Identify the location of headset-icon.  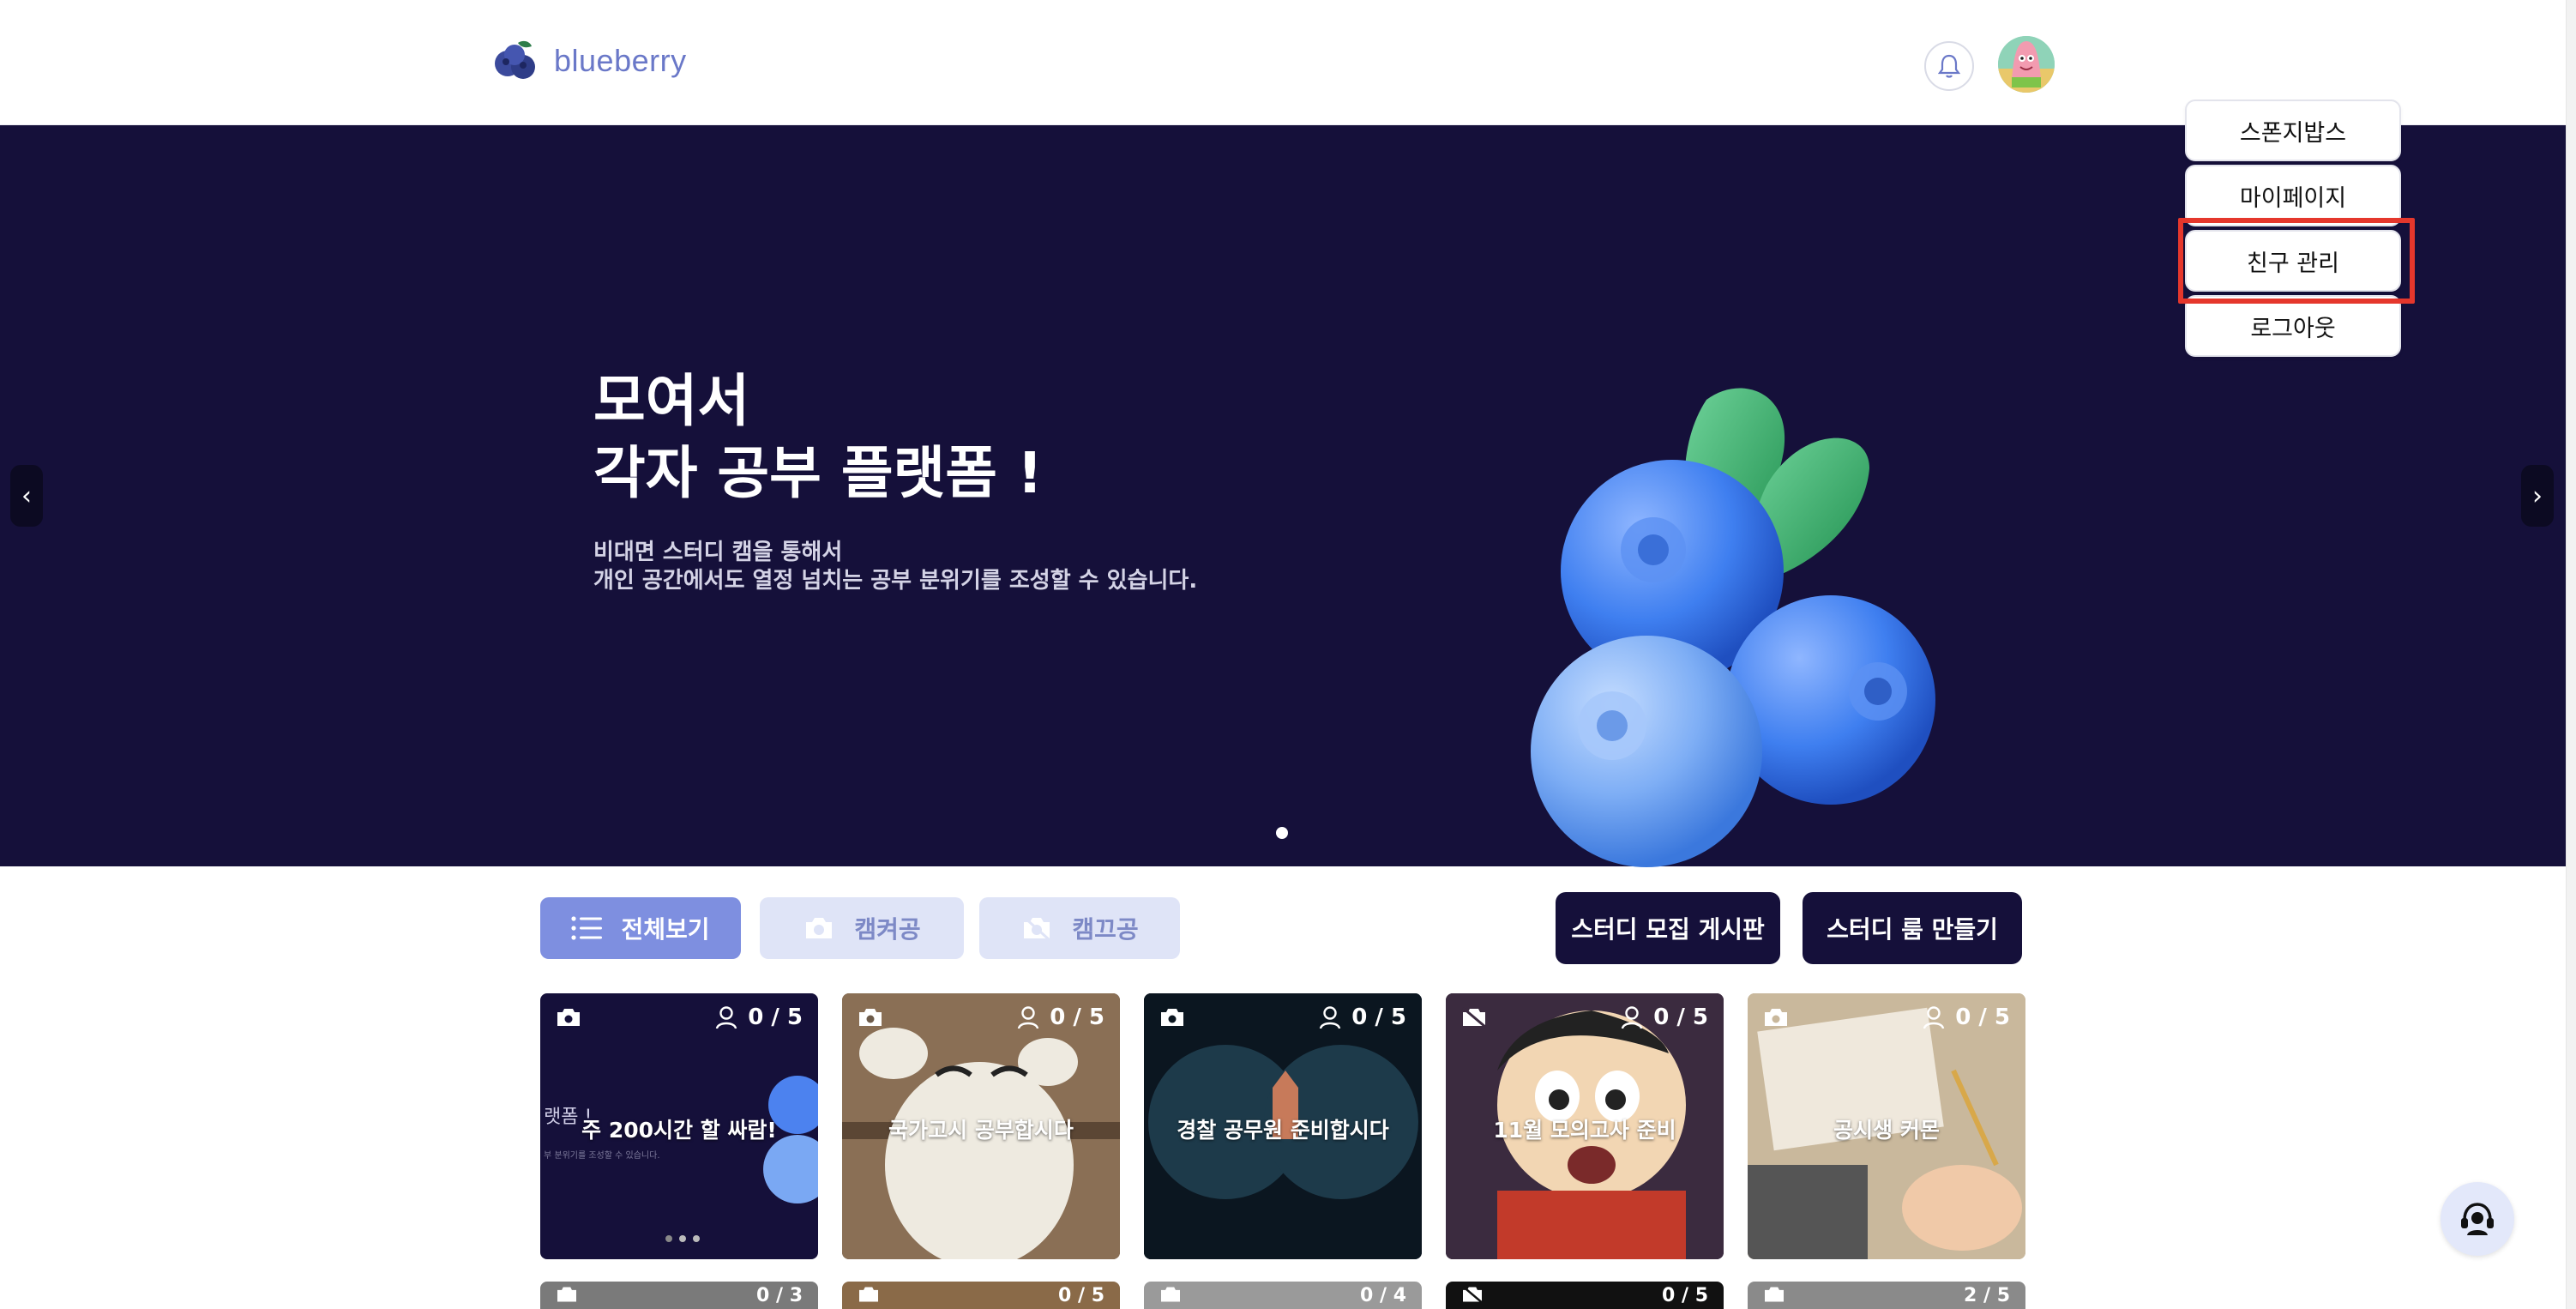
(2477, 1219).